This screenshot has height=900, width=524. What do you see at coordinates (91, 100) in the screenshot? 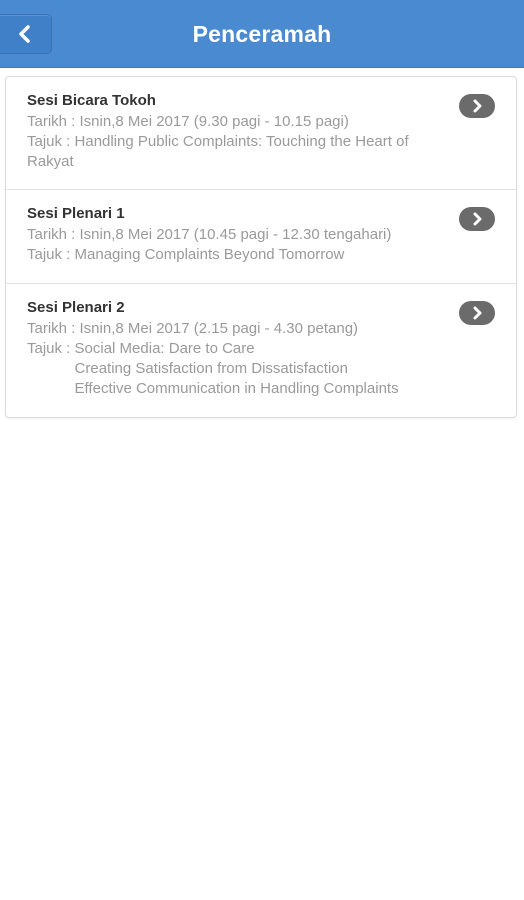
I see `session-title: Sesi Bicara Tokoh` at bounding box center [91, 100].